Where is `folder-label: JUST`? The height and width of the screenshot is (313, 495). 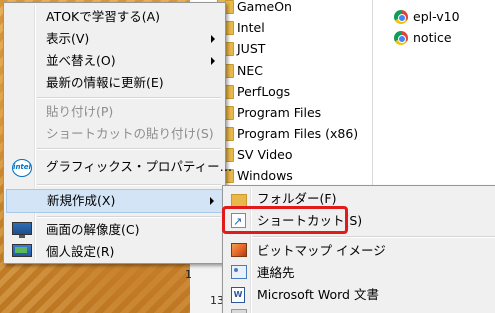 folder-label: JUST is located at coordinates (251, 48).